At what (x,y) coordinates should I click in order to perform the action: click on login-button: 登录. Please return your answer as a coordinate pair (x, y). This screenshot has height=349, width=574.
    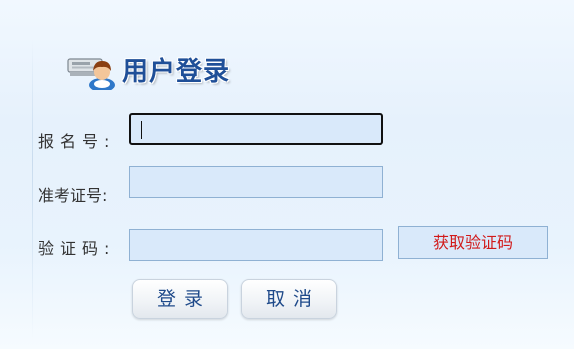
    Looking at the image, I should click on (180, 299).